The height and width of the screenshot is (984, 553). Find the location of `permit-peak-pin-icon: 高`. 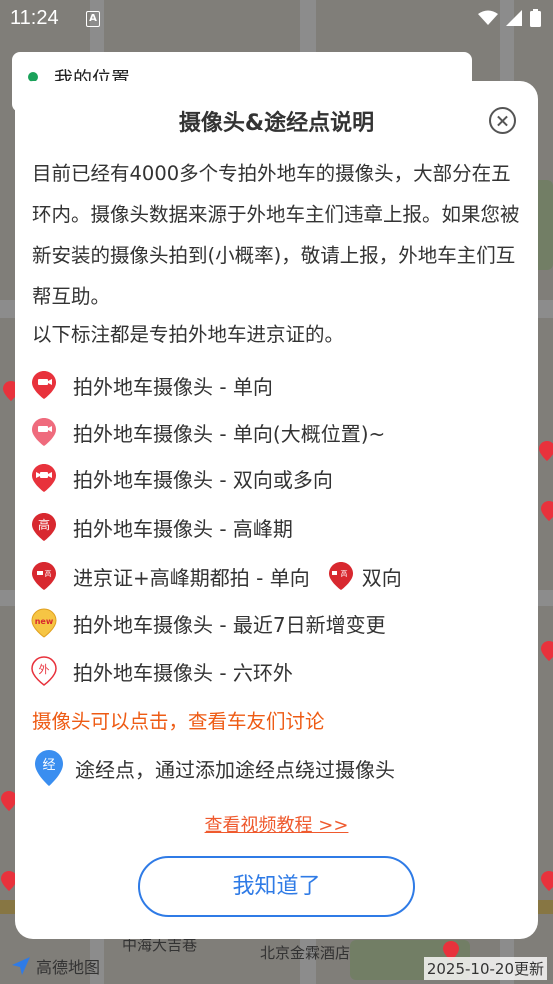

permit-peak-pin-icon: 高 is located at coordinates (44, 576).